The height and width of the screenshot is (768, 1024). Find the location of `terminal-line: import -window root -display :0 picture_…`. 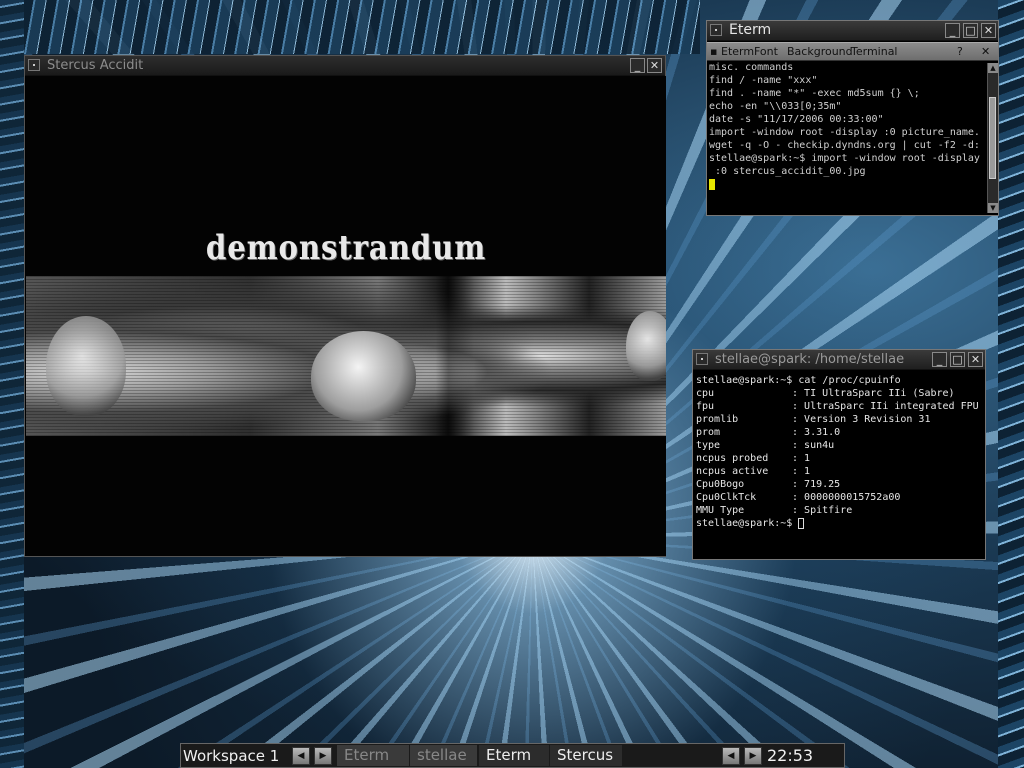

terminal-line: import -window root -display :0 picture_… is located at coordinates (844, 132).